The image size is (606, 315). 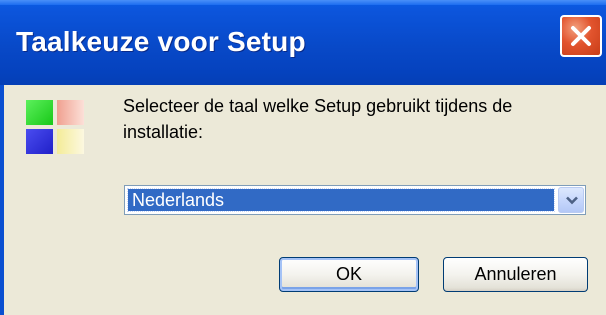 I want to click on title-bar-highlight, so click(x=303, y=2).